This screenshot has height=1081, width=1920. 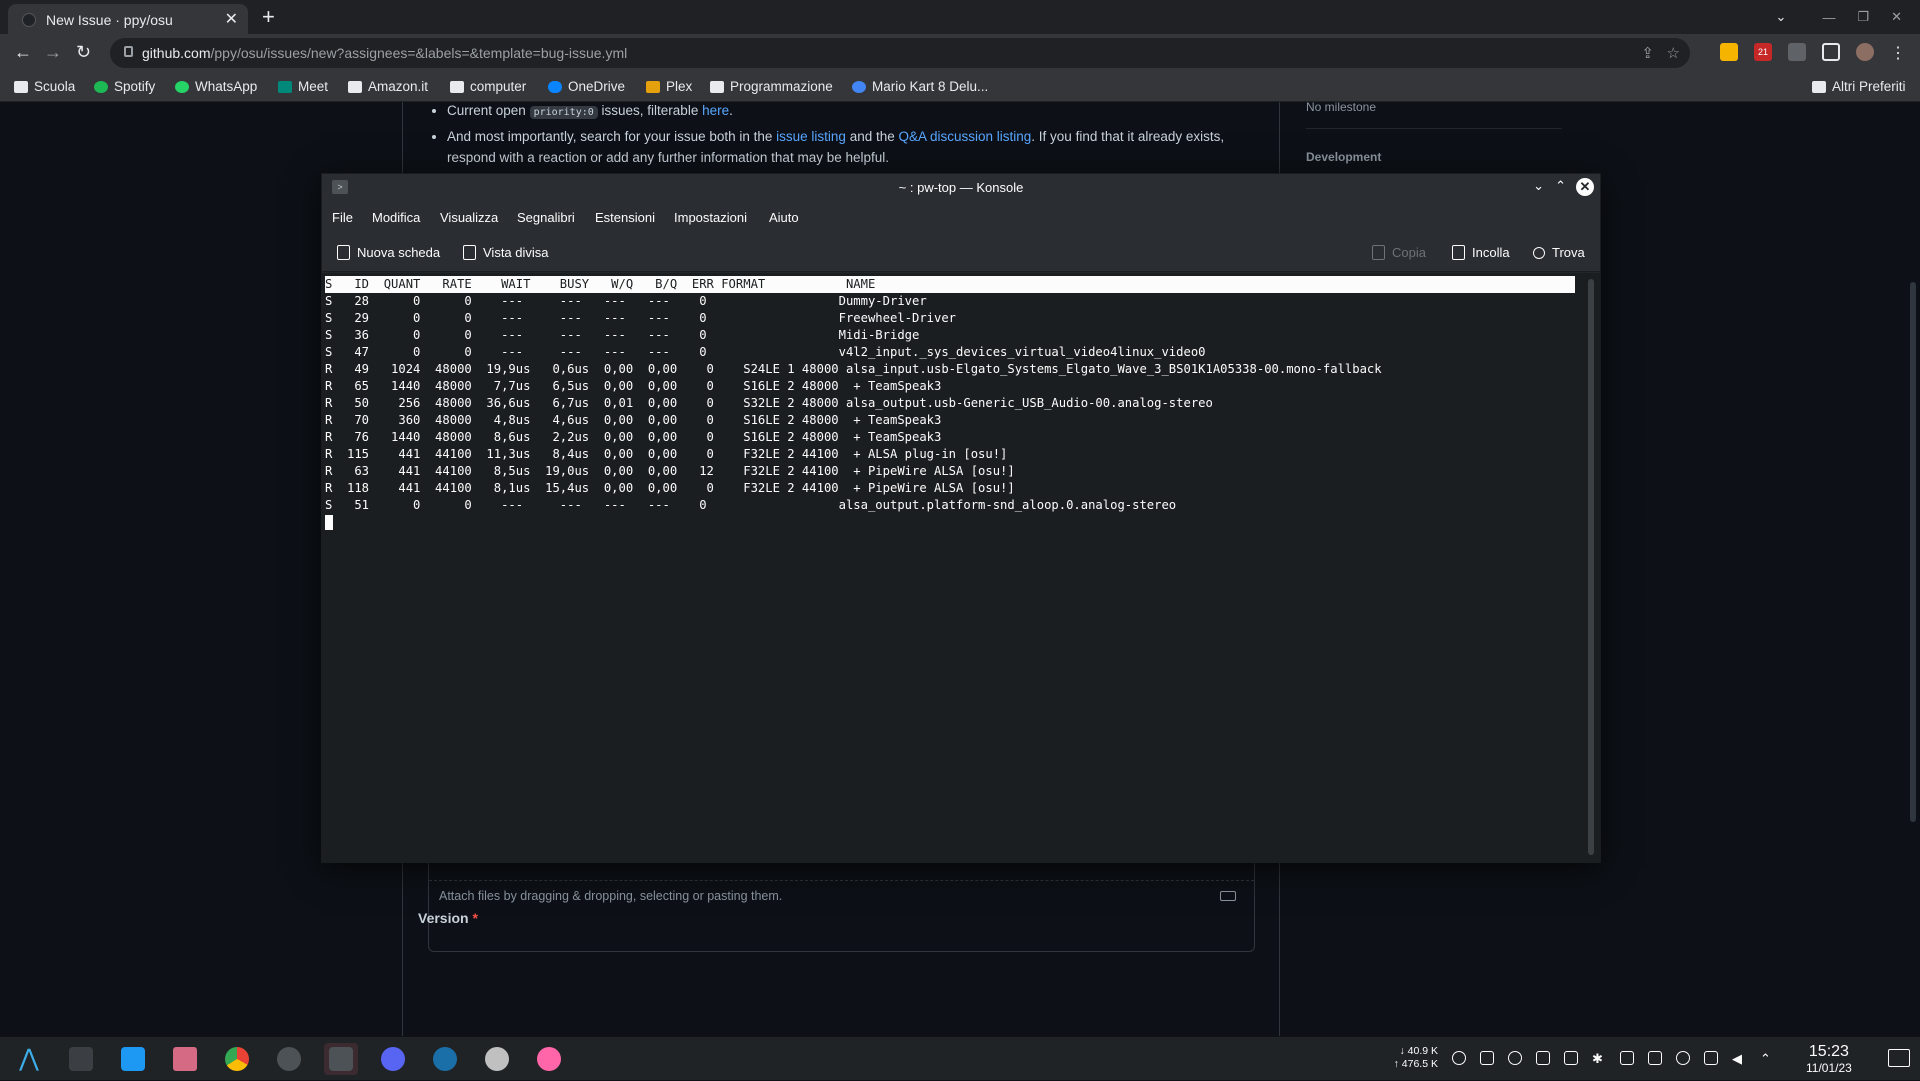 What do you see at coordinates (303, 86) in the screenshot?
I see `bookmark-meet: Meet` at bounding box center [303, 86].